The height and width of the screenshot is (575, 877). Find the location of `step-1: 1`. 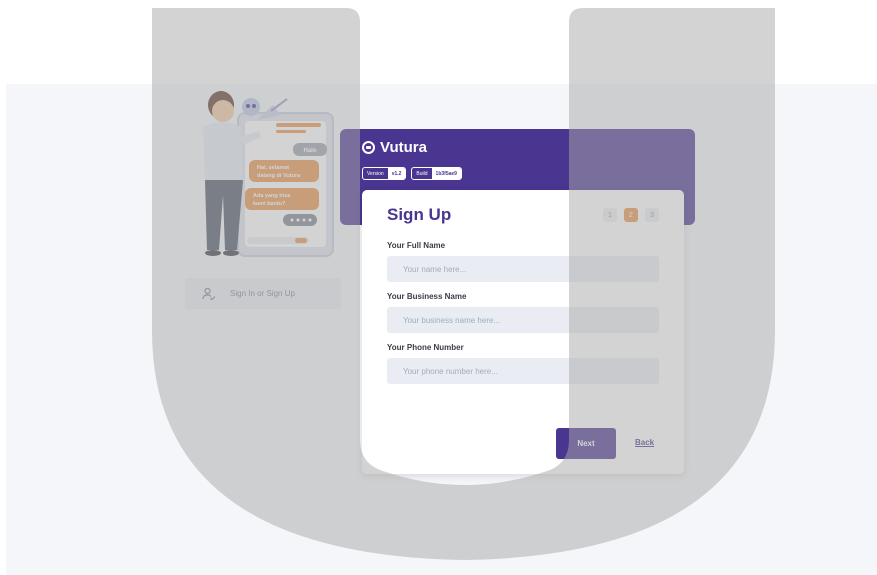

step-1: 1 is located at coordinates (610, 215).